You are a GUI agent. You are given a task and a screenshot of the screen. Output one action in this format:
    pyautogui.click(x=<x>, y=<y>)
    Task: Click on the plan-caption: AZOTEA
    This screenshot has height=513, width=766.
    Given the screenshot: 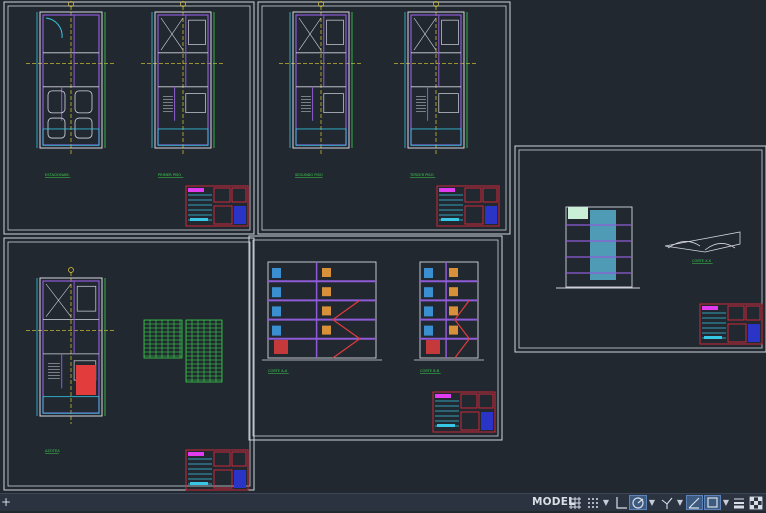 What is the action you would take?
    pyautogui.click(x=52, y=451)
    